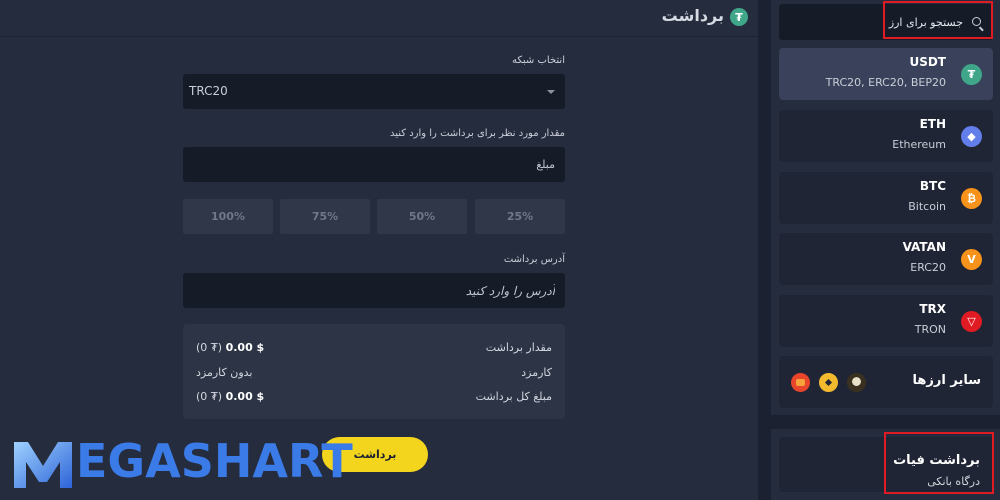 The height and width of the screenshot is (500, 1000). I want to click on chevron-down-icon, so click(551, 92).